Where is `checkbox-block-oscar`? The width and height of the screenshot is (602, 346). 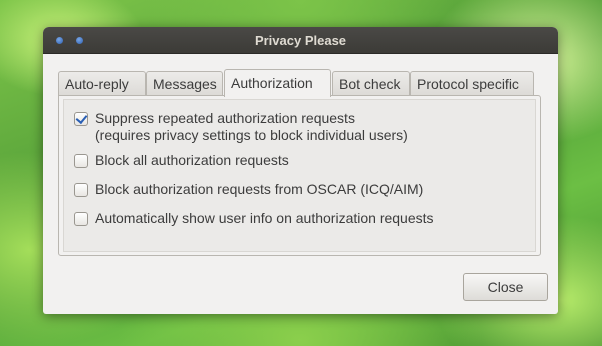 checkbox-block-oscar is located at coordinates (81, 190).